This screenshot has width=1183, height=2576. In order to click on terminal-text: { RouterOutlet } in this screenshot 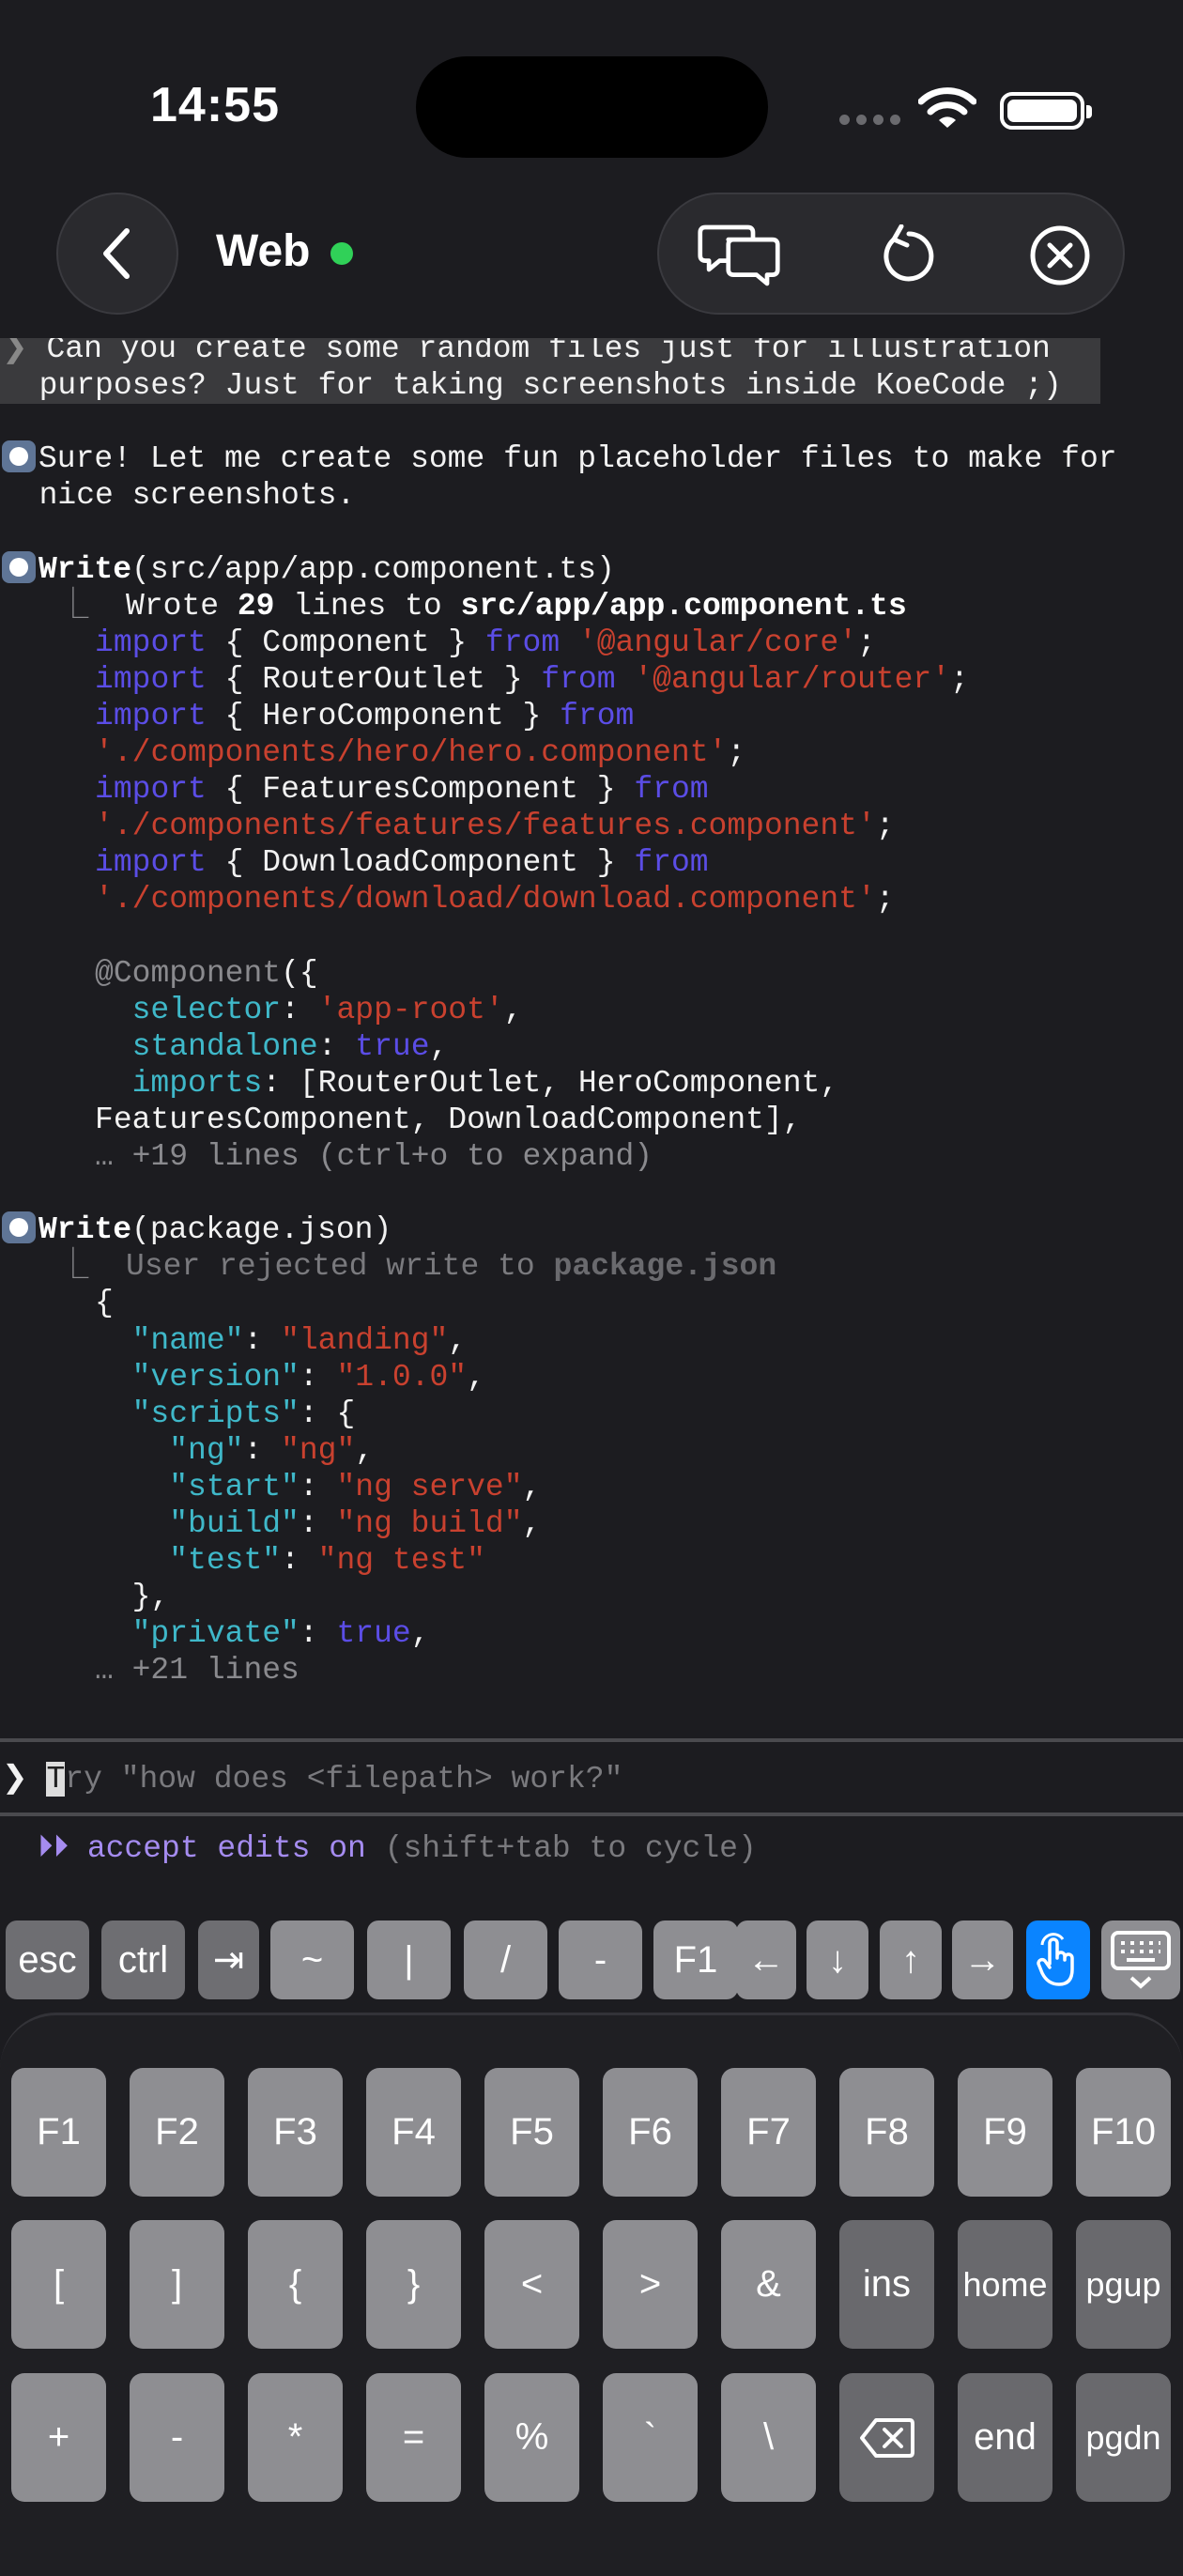, I will do `click(374, 679)`.